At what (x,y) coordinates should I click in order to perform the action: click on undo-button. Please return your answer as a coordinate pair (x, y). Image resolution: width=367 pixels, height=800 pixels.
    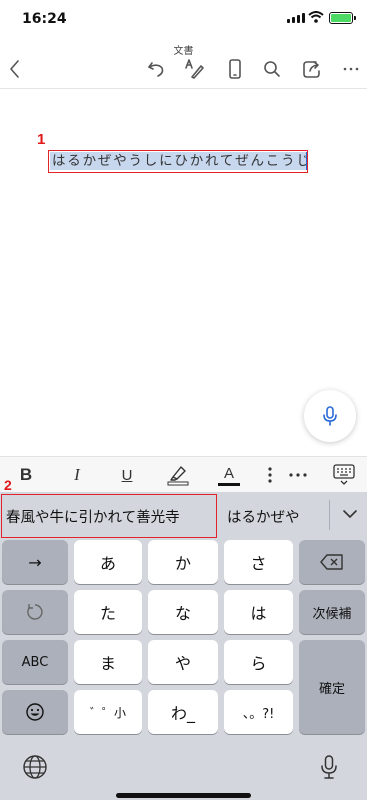
    Looking at the image, I should click on (156, 69).